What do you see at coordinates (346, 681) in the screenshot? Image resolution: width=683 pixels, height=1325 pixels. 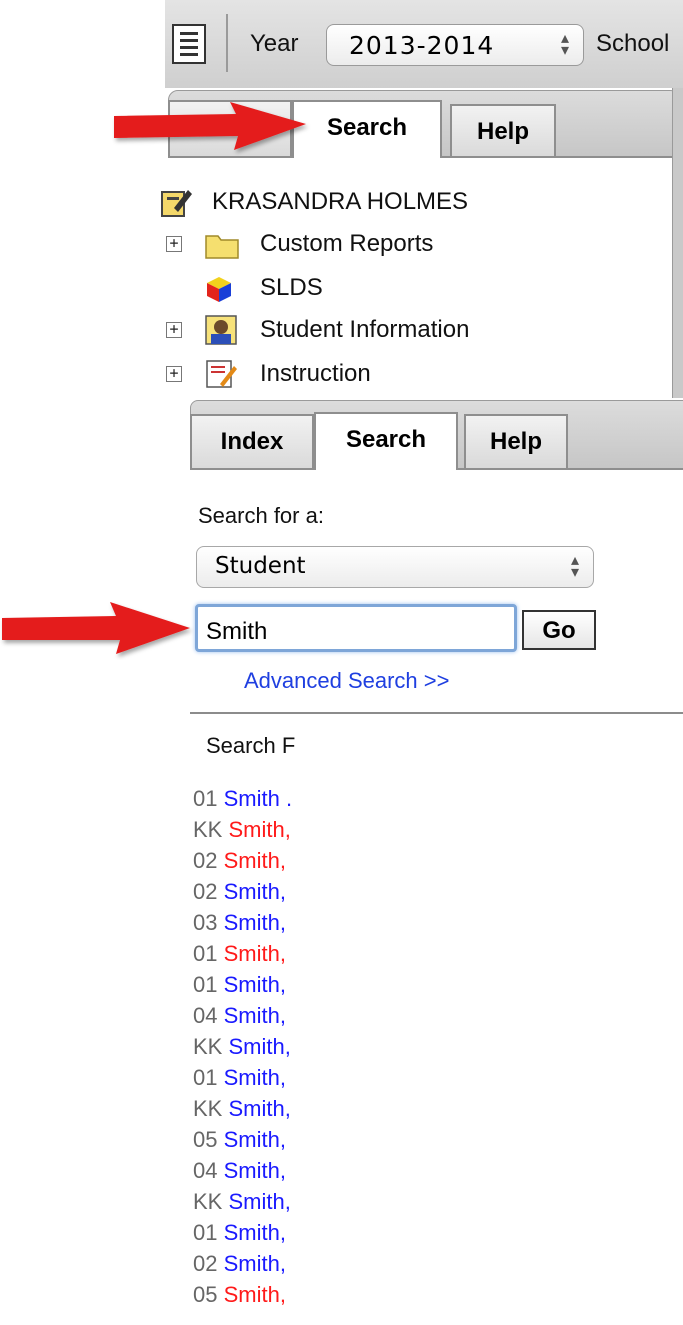 I see `advanced-search-link: Advanced Search >>` at bounding box center [346, 681].